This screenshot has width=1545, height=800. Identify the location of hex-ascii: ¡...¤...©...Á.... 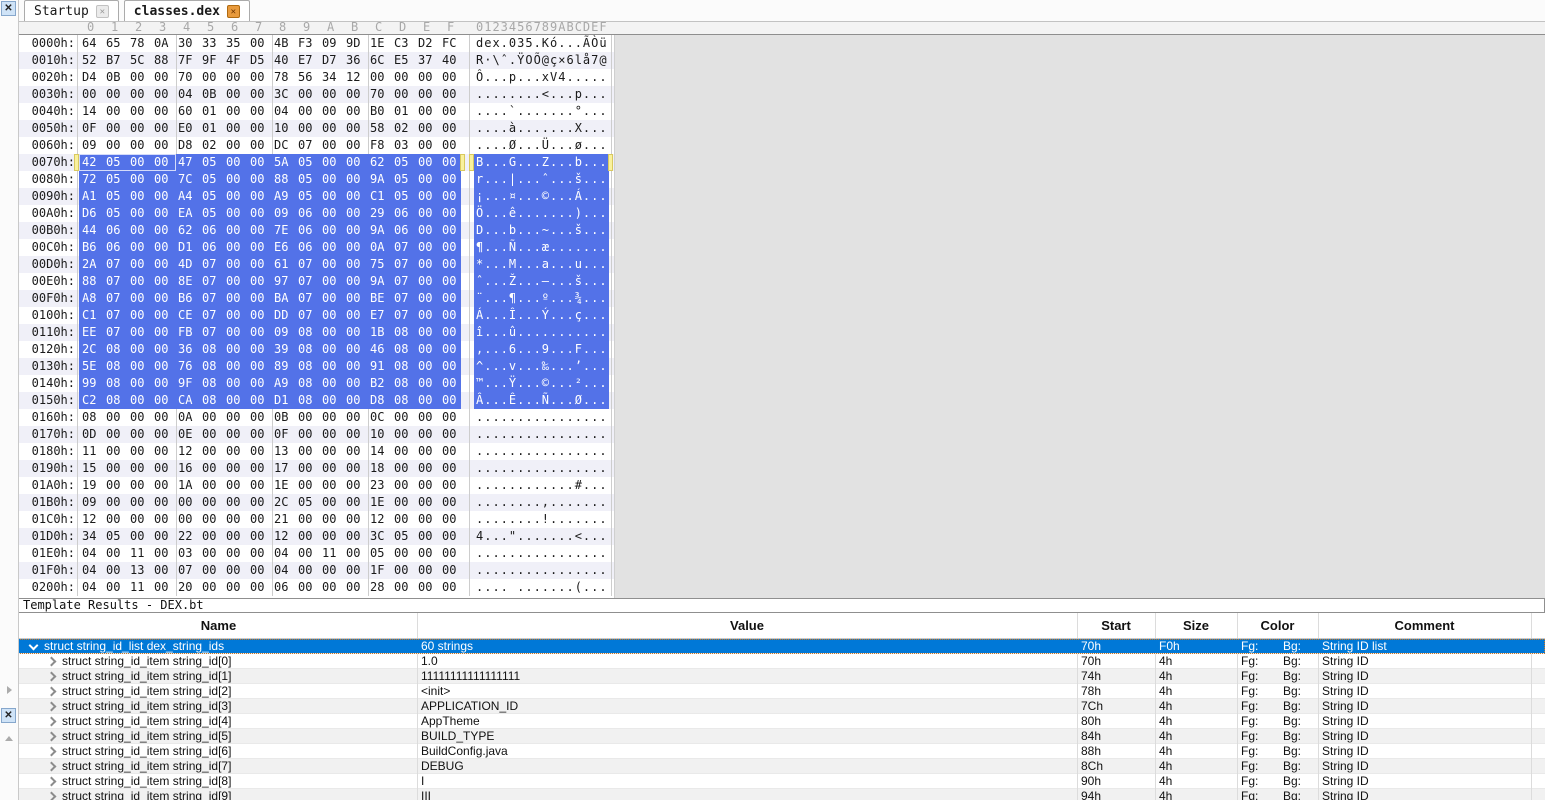
(541, 196).